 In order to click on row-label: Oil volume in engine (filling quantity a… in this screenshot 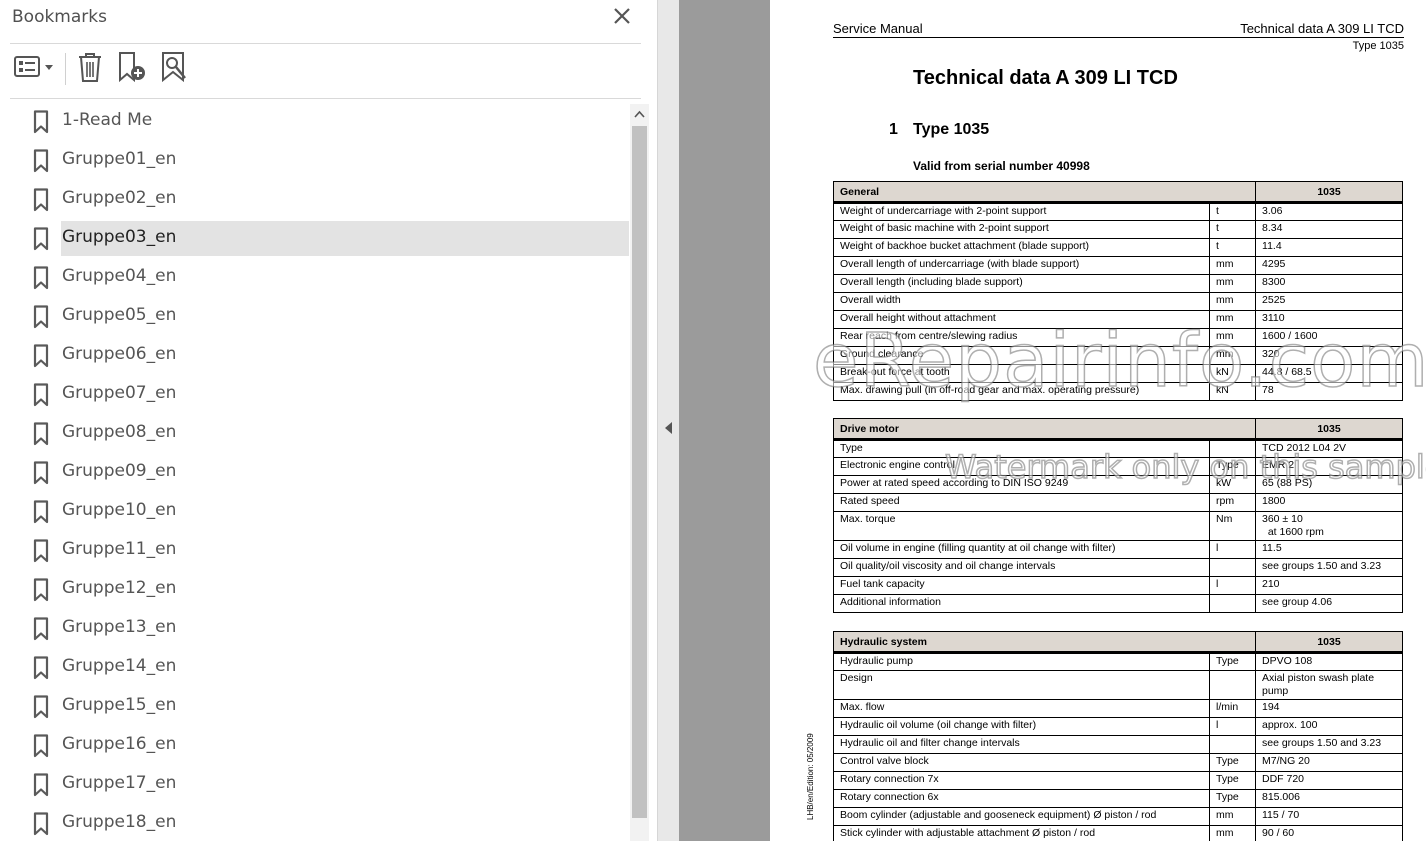, I will do `click(1021, 549)`.